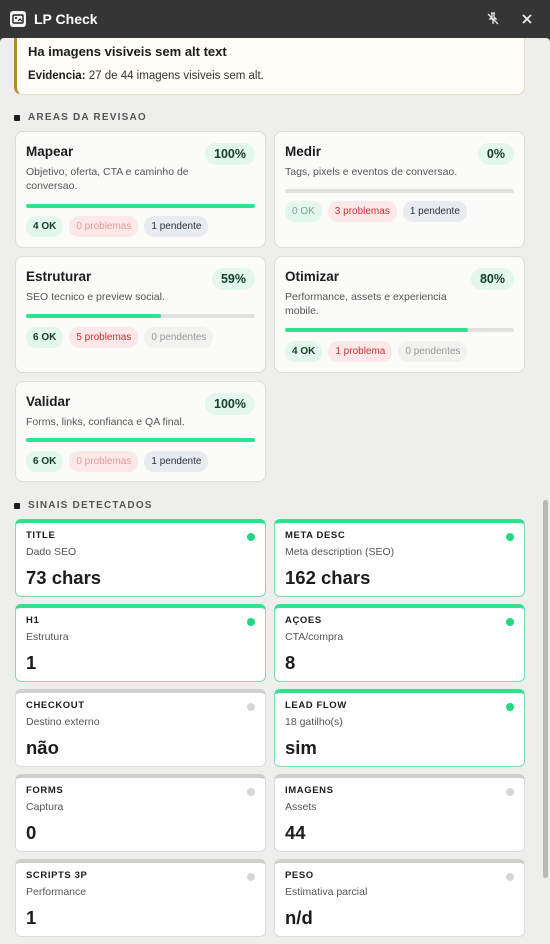 This screenshot has width=550, height=944. I want to click on signal-value: sim, so click(301, 747).